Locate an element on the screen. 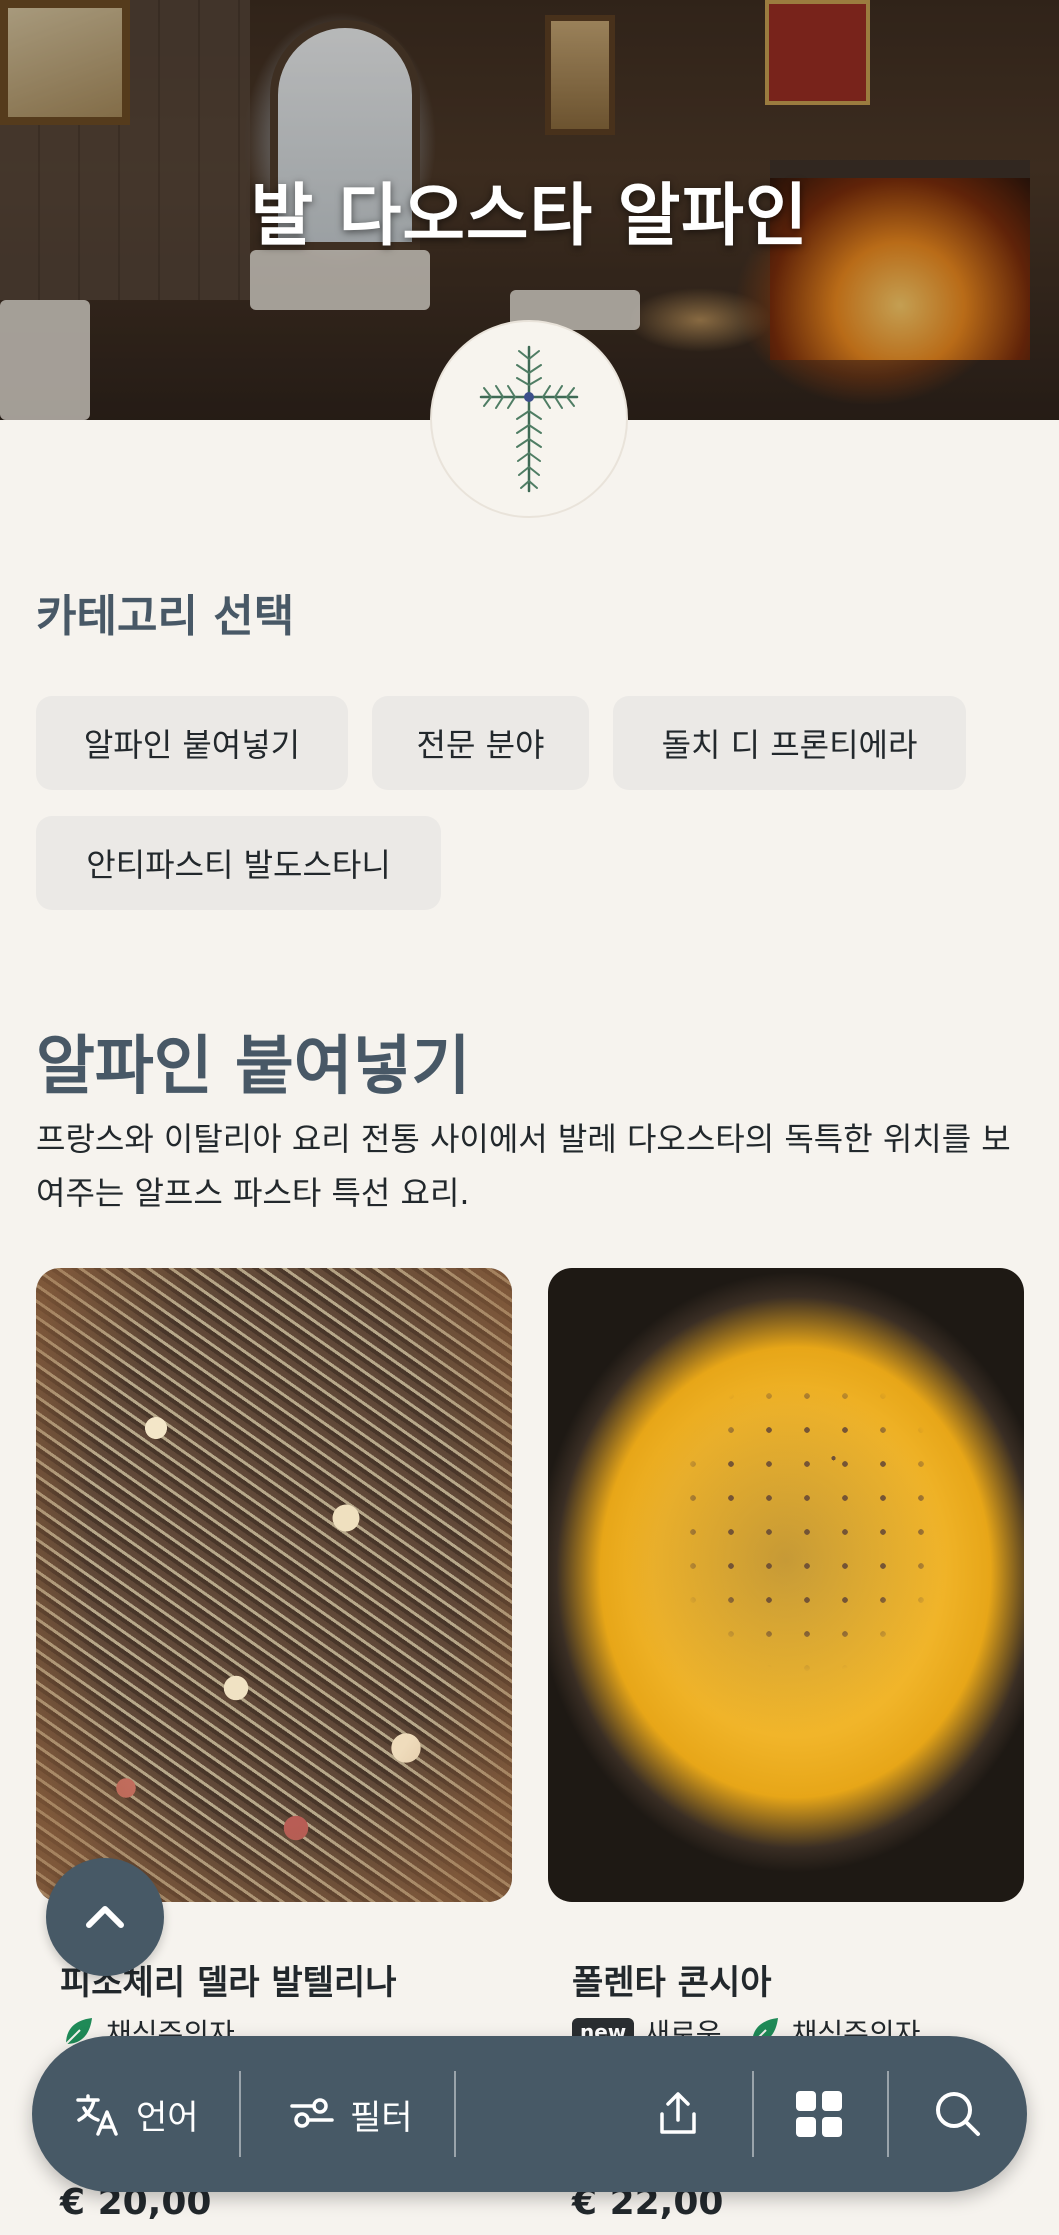 Image resolution: width=1059 pixels, height=2235 pixels. restaurant-logo is located at coordinates (529, 419).